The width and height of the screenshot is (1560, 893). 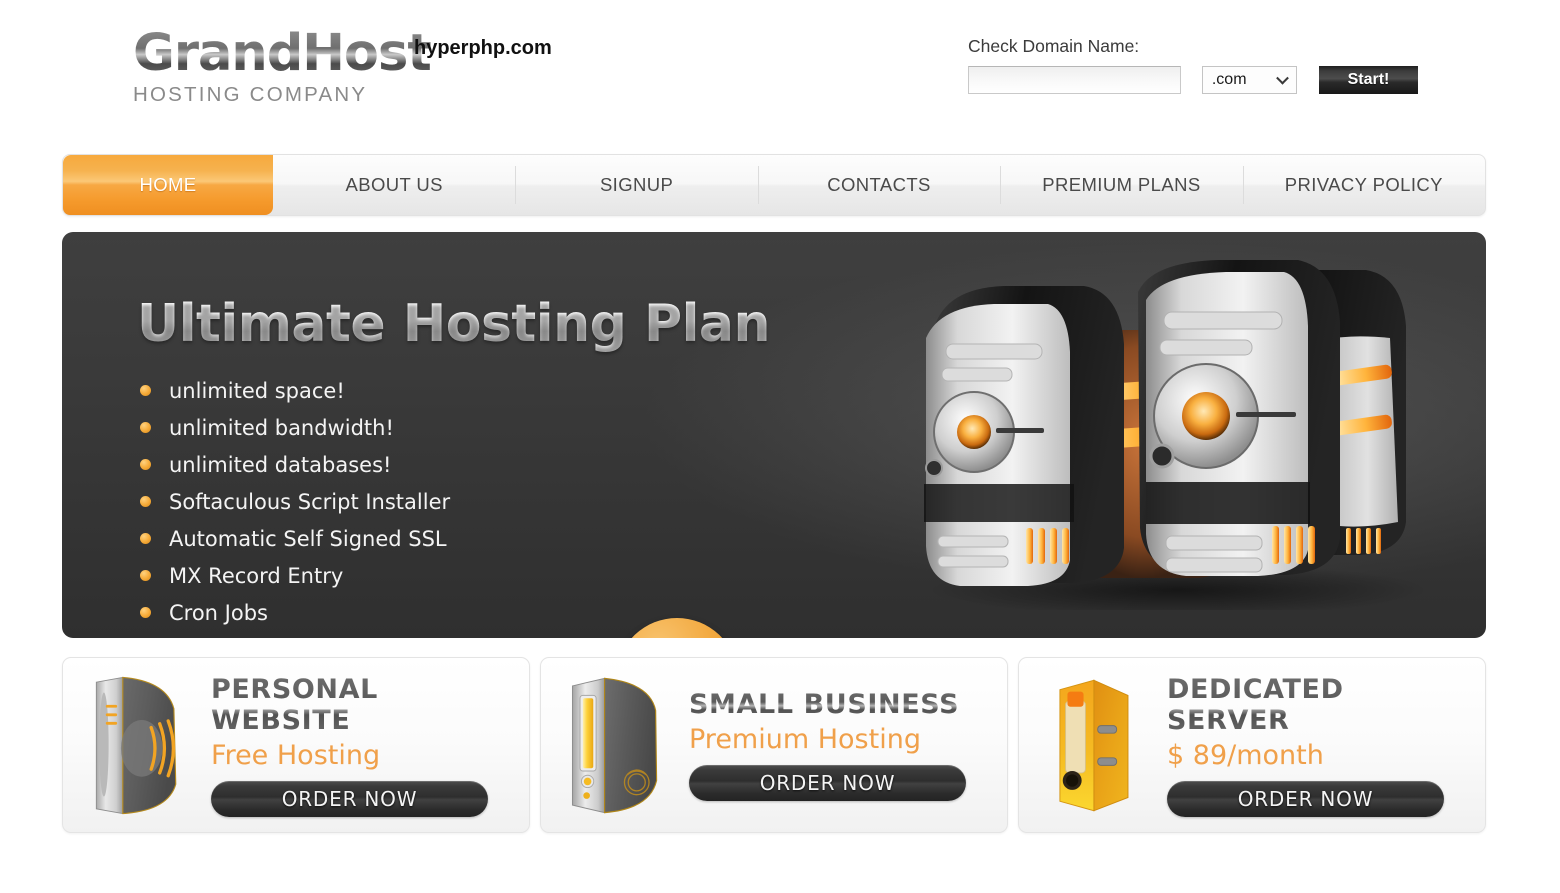 I want to click on hero-feature-label: Softaculous Script Installer, so click(x=310, y=501).